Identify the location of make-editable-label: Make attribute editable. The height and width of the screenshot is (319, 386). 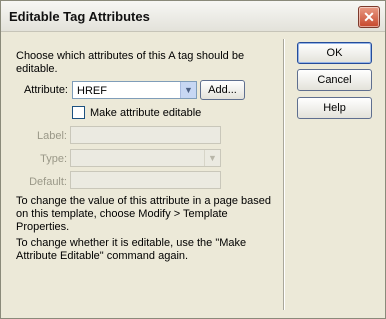
(145, 113).